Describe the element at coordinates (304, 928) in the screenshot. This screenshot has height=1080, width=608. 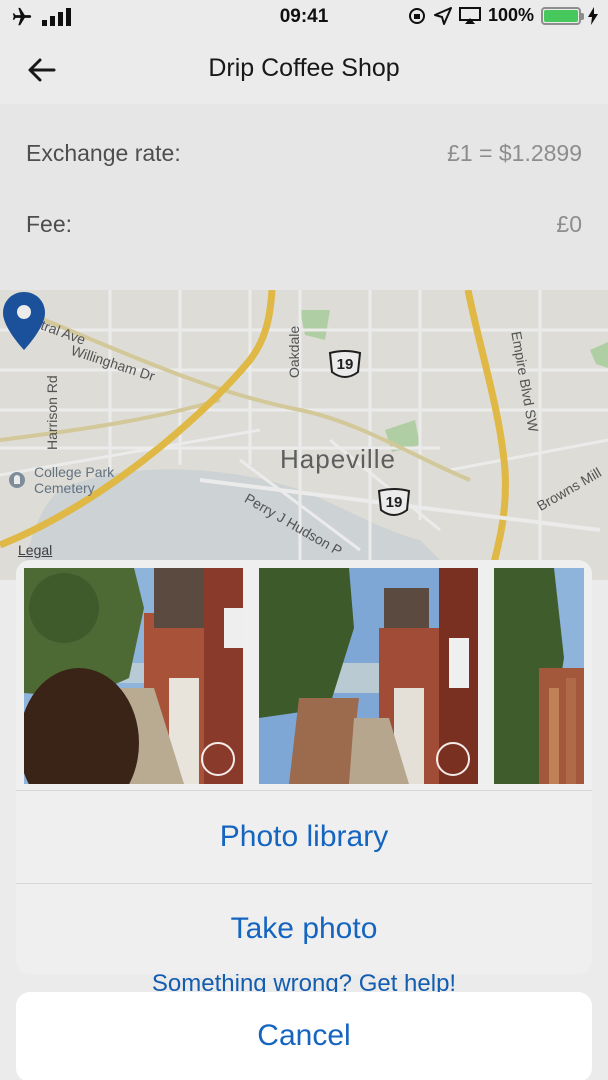
I see `take-photo-button: Take photo` at that location.